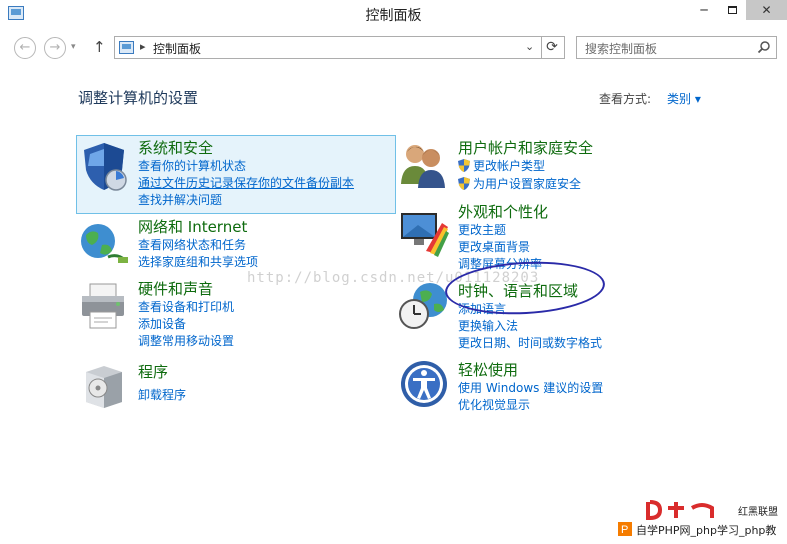 Image resolution: width=787 pixels, height=544 pixels. I want to click on link-troubleshoot: 查找并解决问题, so click(180, 199).